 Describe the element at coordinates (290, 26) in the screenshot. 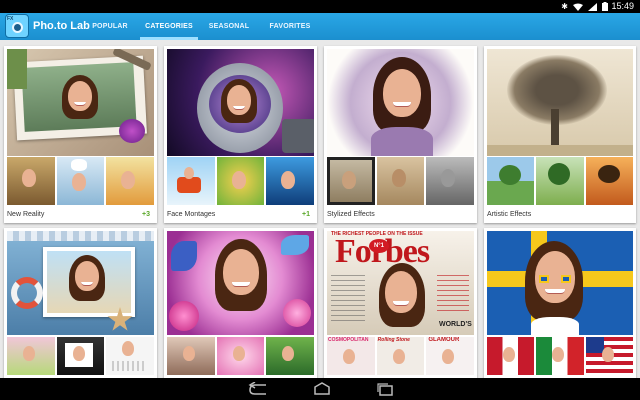

I see `tab-favorites: FAVORITES` at that location.